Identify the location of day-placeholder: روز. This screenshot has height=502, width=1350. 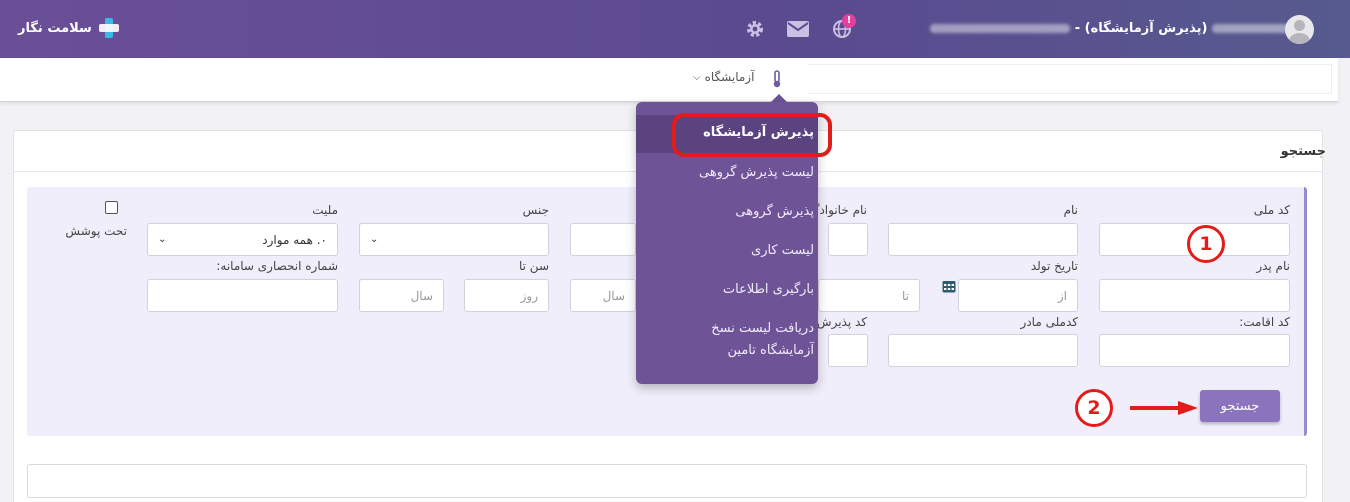
(529, 295).